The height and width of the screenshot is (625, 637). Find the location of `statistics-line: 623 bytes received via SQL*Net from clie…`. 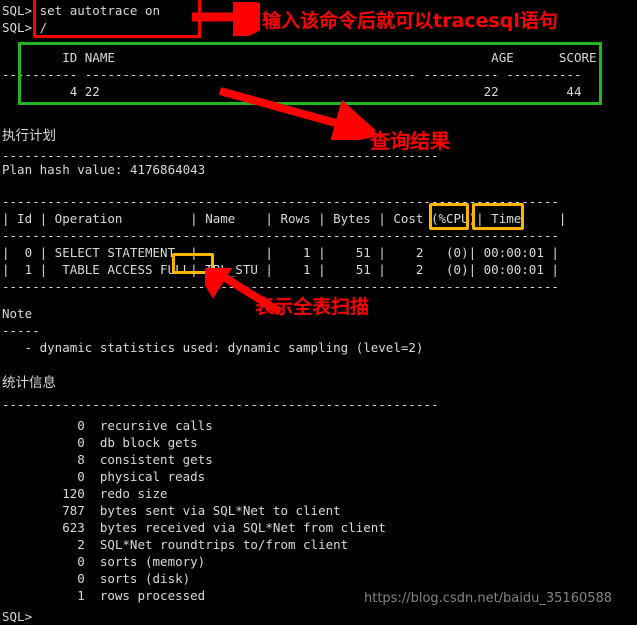

statistics-line: 623 bytes received via SQL*Net from clie… is located at coordinates (194, 527).